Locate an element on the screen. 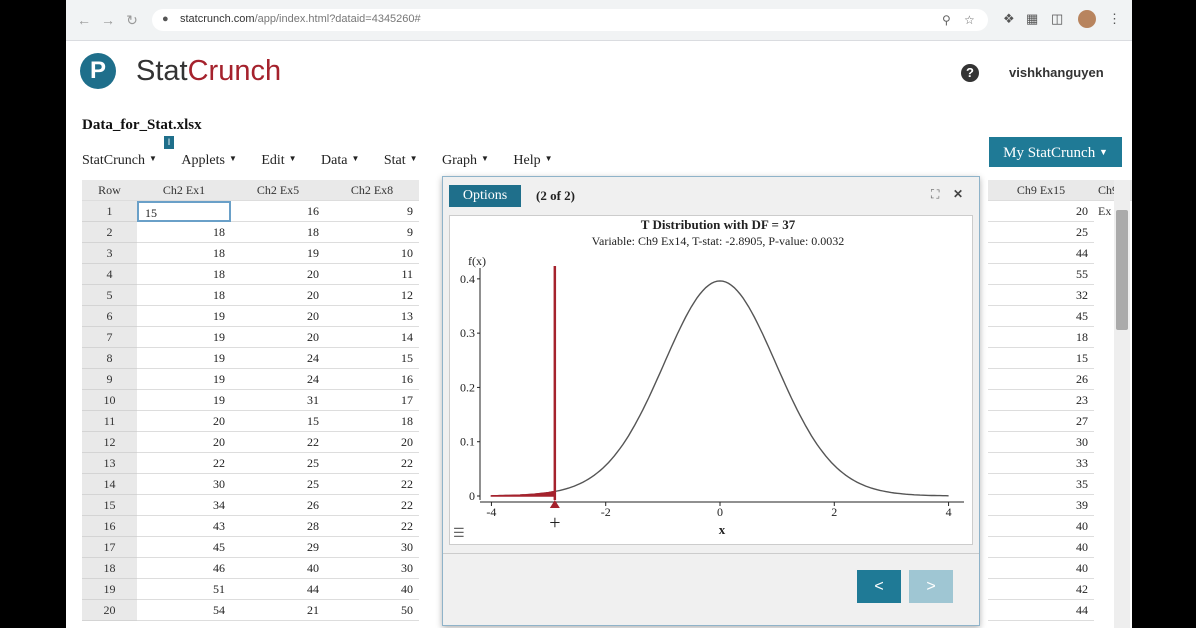  column-header: Ch9 Ex15 is located at coordinates (1041, 190).